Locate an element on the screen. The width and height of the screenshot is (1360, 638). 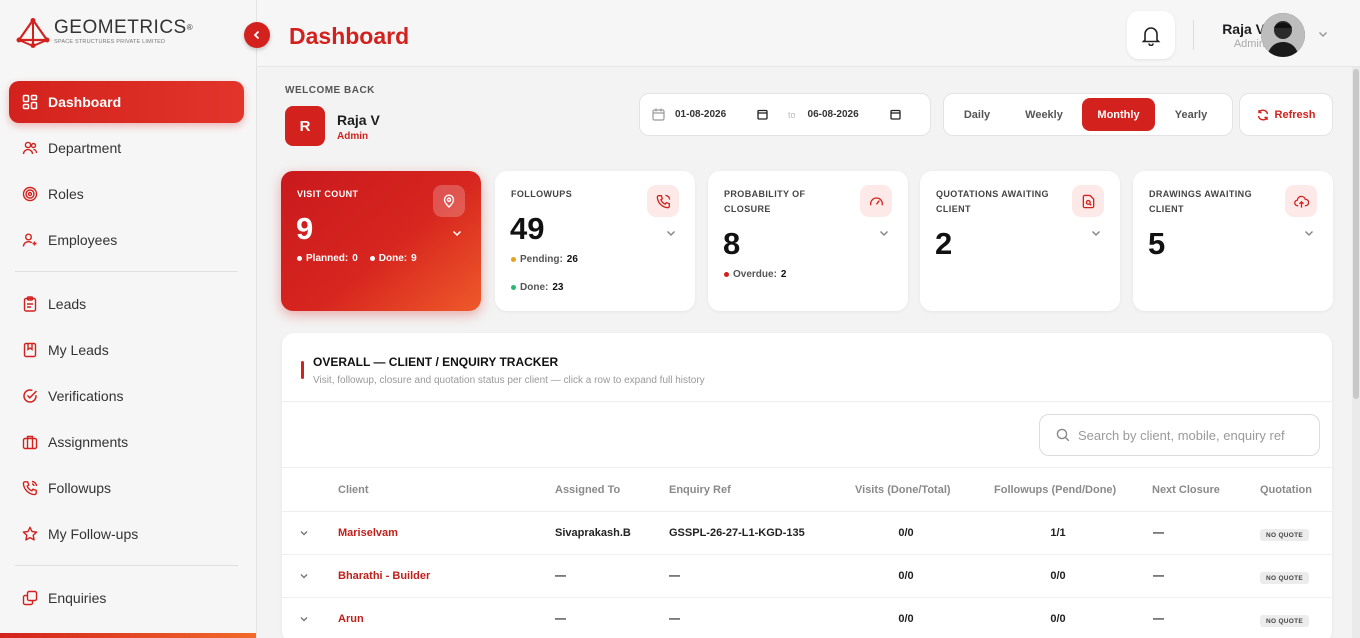
geometrics-logo-icon is located at coordinates (33, 33).